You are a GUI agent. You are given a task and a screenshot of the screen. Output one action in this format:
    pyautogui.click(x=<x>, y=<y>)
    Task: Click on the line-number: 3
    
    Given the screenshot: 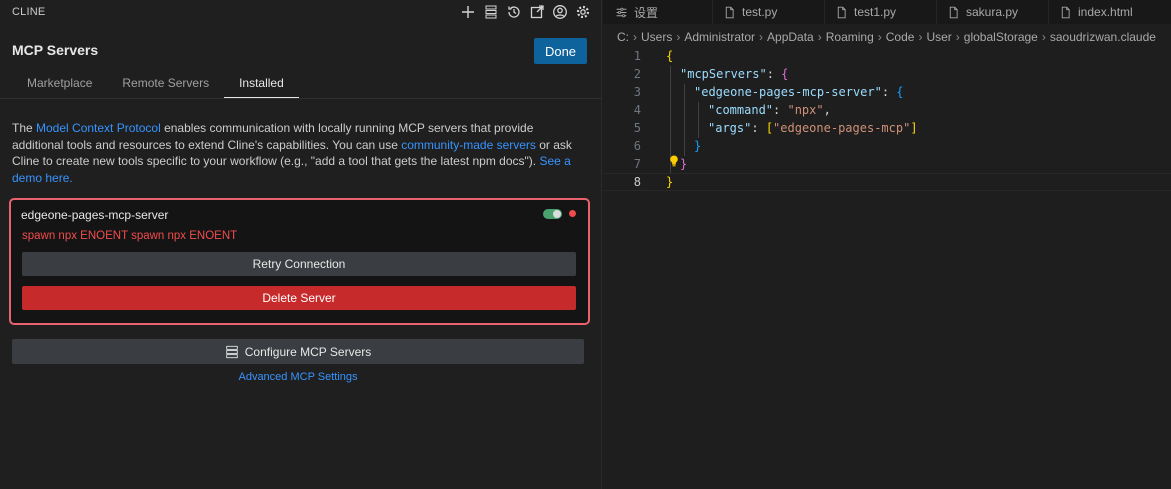 What is the action you would take?
    pyautogui.click(x=637, y=92)
    